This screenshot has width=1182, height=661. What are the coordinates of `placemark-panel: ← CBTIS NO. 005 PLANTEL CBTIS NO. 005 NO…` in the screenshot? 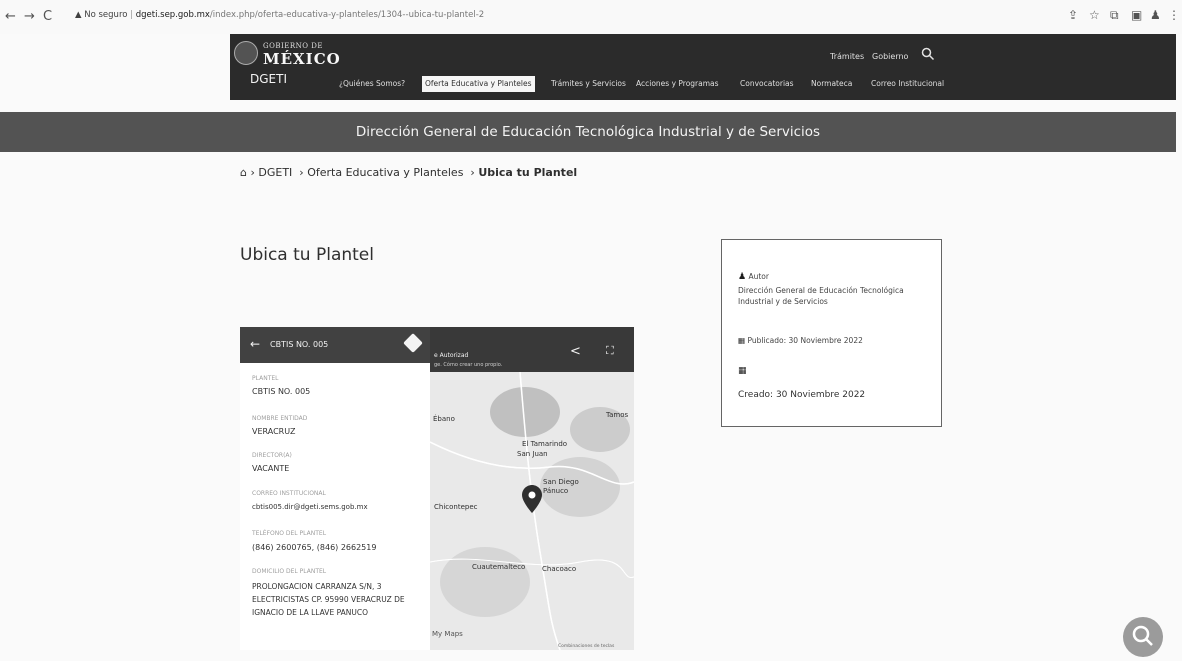 It's located at (335, 488).